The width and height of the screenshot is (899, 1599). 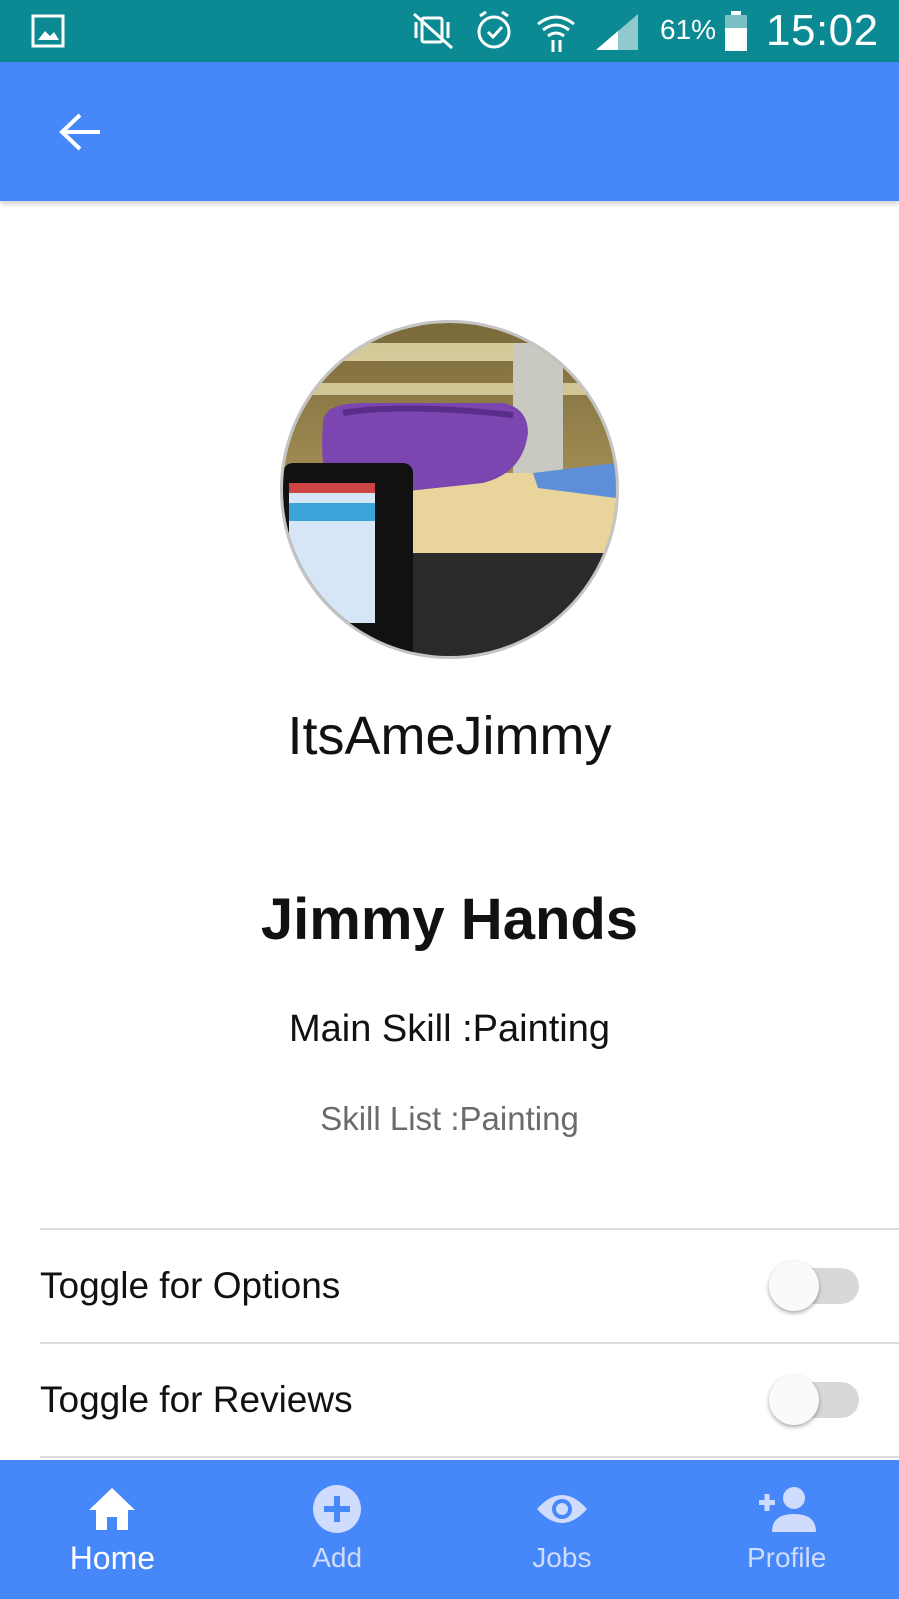 What do you see at coordinates (786, 1557) in the screenshot?
I see `nav-profile-label: Profile` at bounding box center [786, 1557].